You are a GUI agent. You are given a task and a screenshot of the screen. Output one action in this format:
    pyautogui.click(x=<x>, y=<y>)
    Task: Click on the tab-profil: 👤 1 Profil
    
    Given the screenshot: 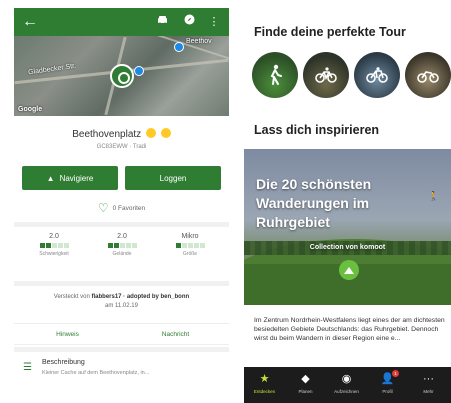 What is the action you would take?
    pyautogui.click(x=387, y=385)
    